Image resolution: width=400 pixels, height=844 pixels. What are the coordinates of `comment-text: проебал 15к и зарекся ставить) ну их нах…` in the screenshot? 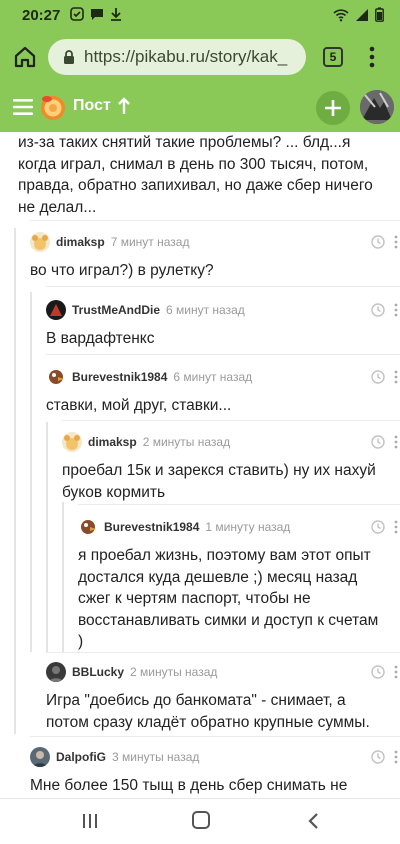 It's located at (219, 481).